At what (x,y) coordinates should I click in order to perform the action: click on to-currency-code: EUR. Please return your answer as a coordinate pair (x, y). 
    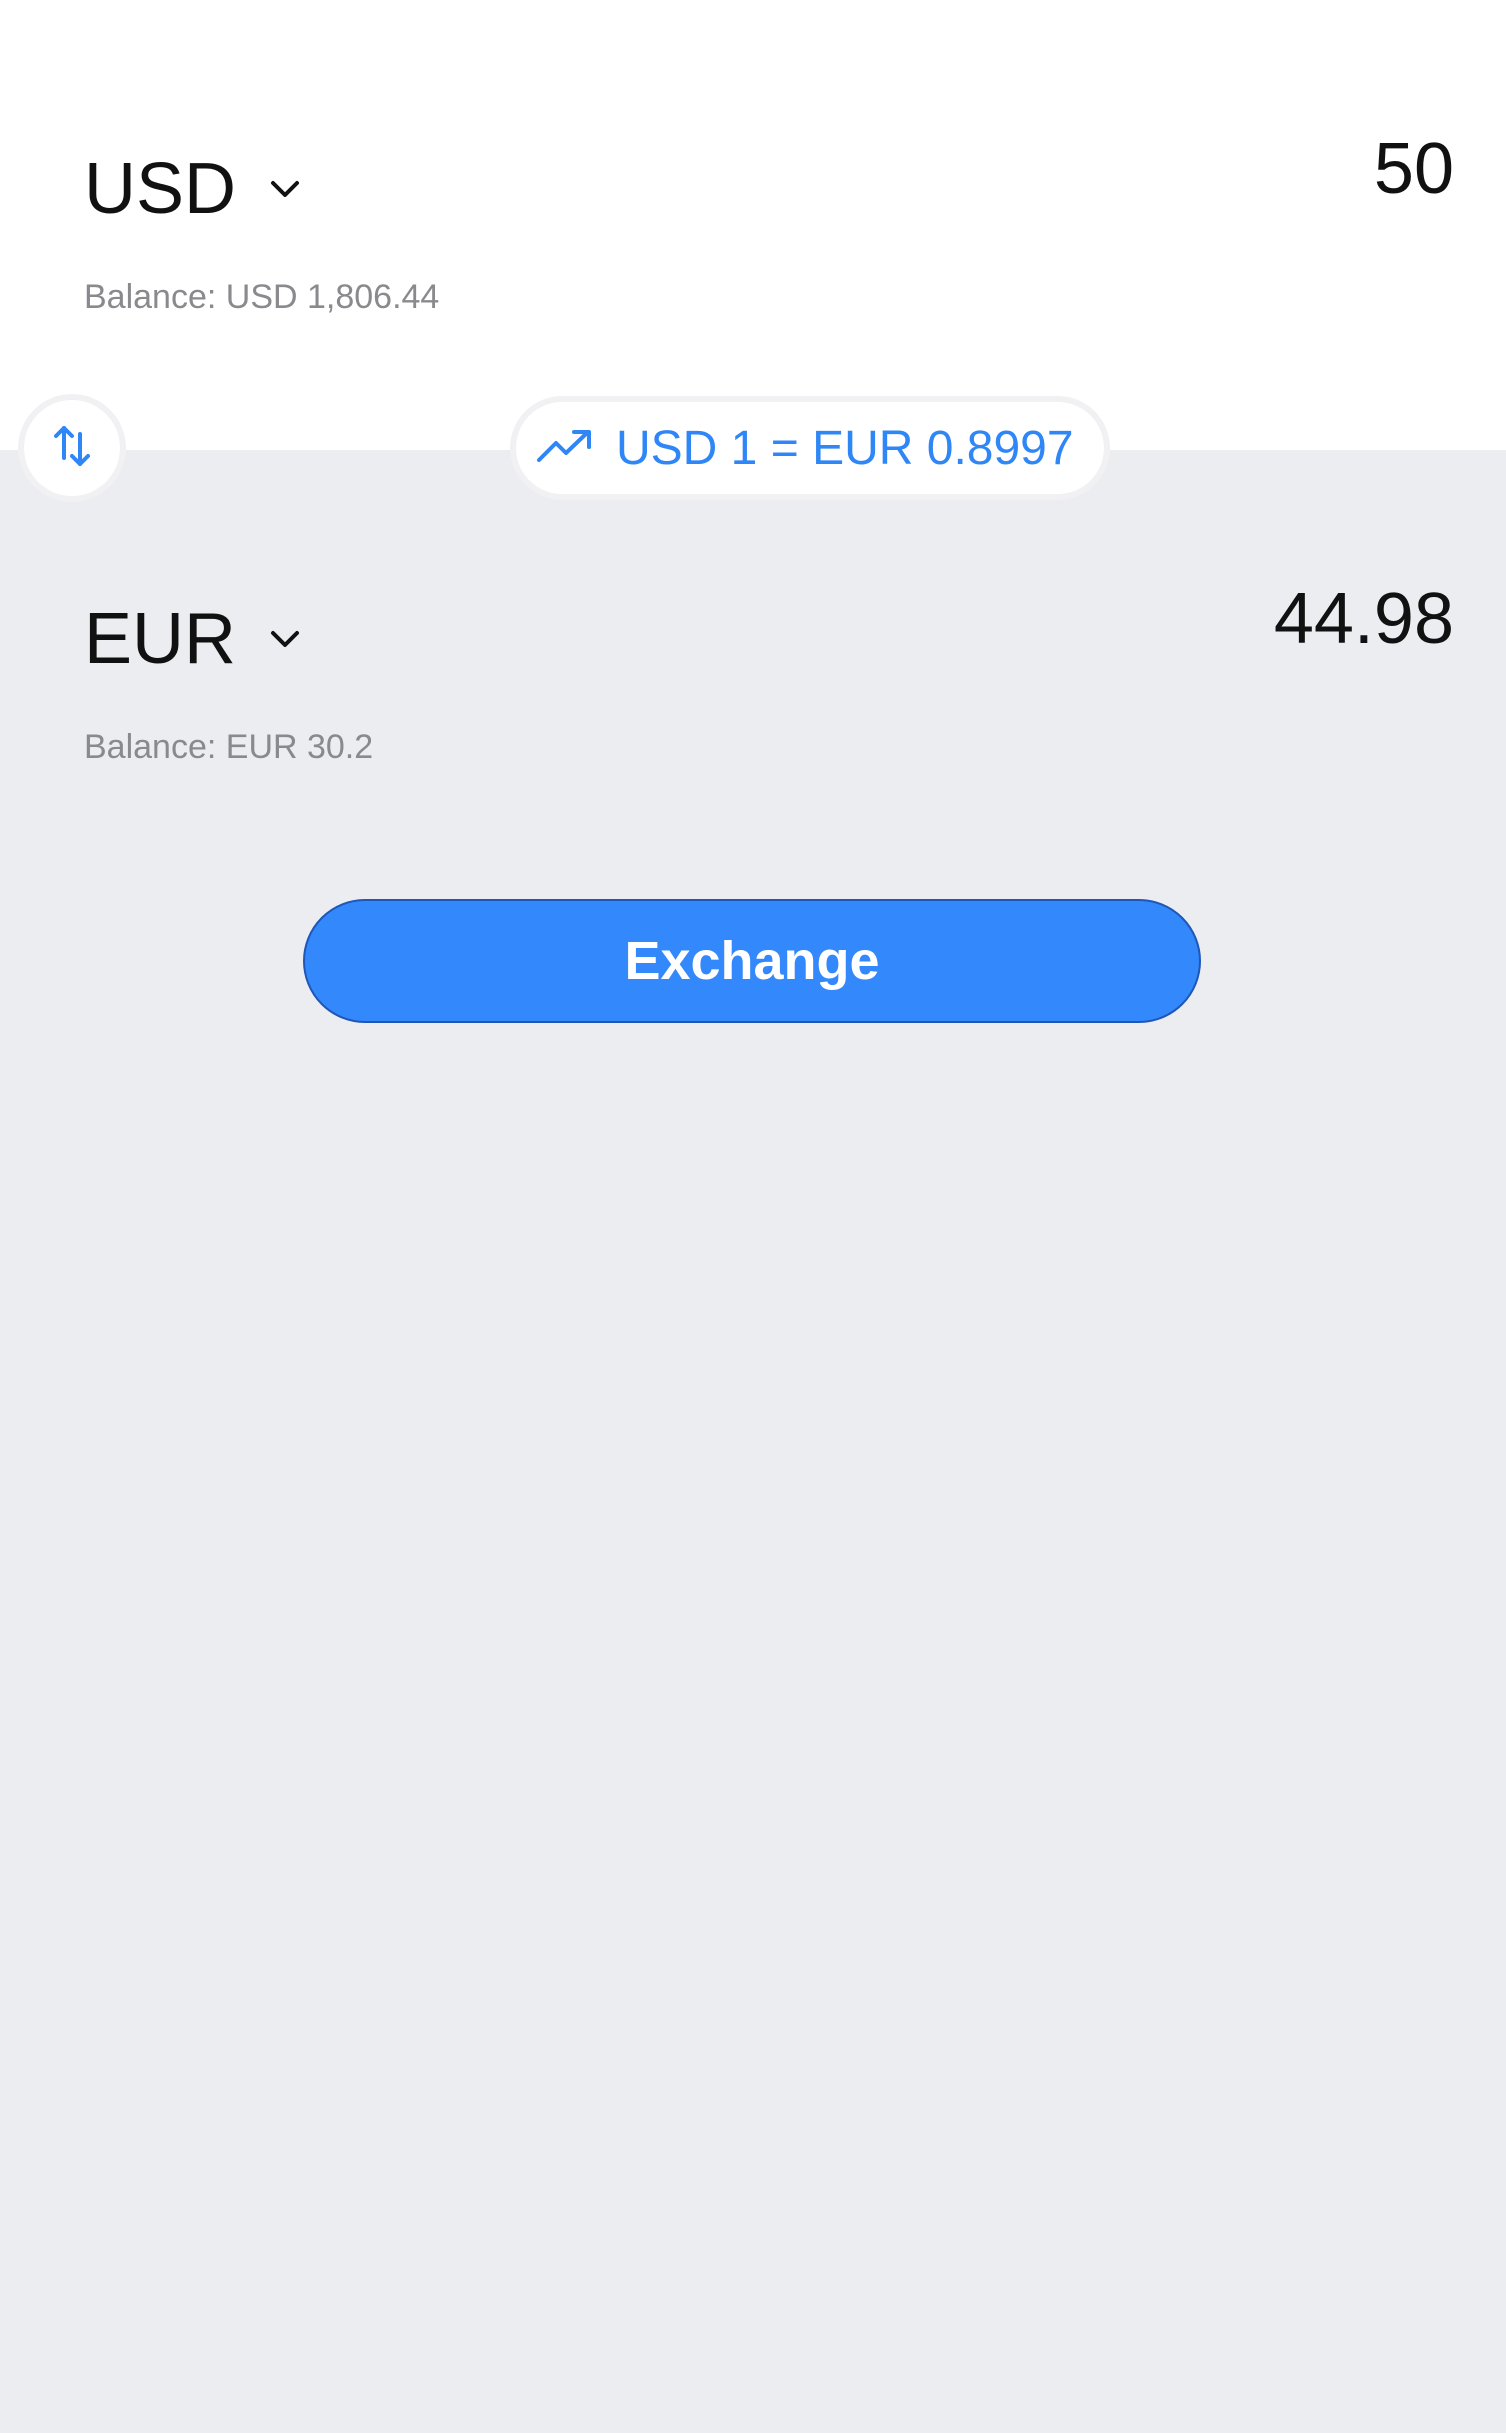
    Looking at the image, I should click on (160, 639).